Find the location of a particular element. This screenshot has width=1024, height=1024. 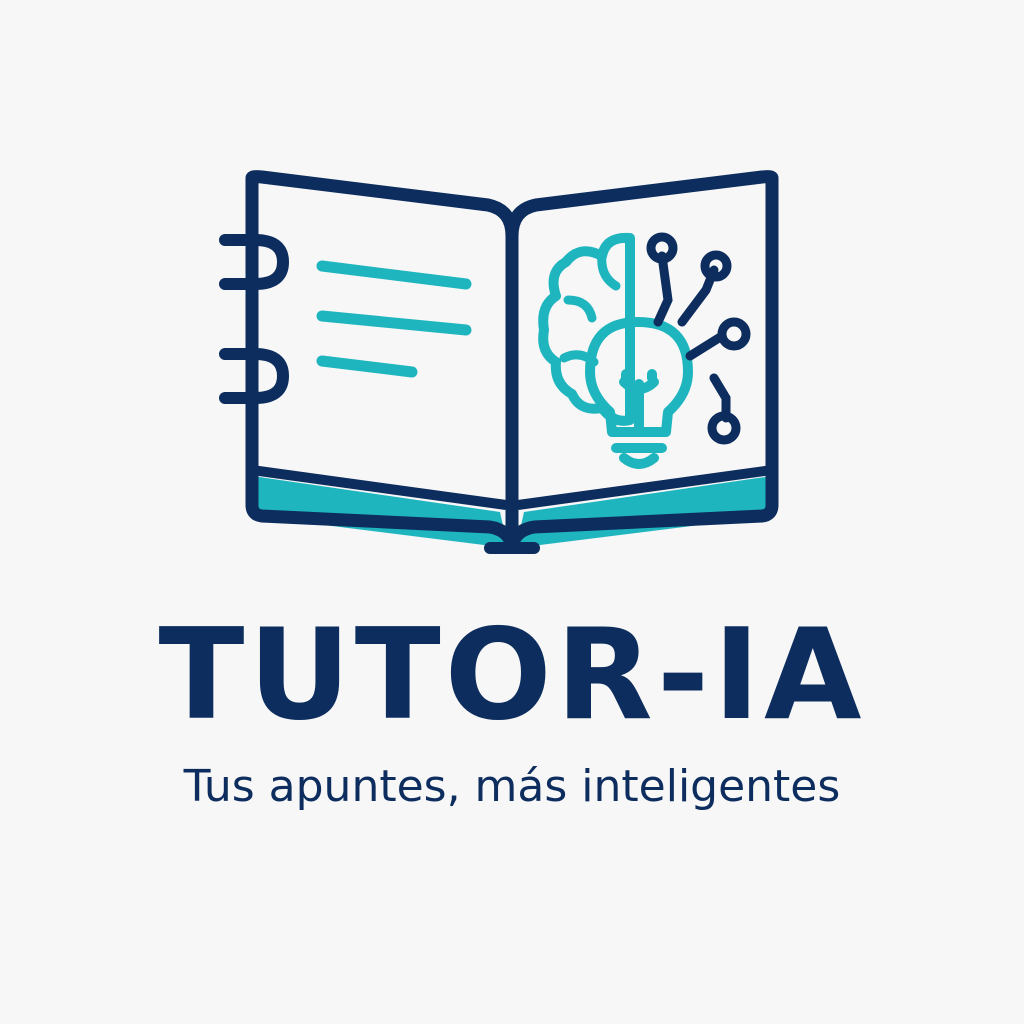

brand-name: TUTOR-IA is located at coordinates (512, 674).